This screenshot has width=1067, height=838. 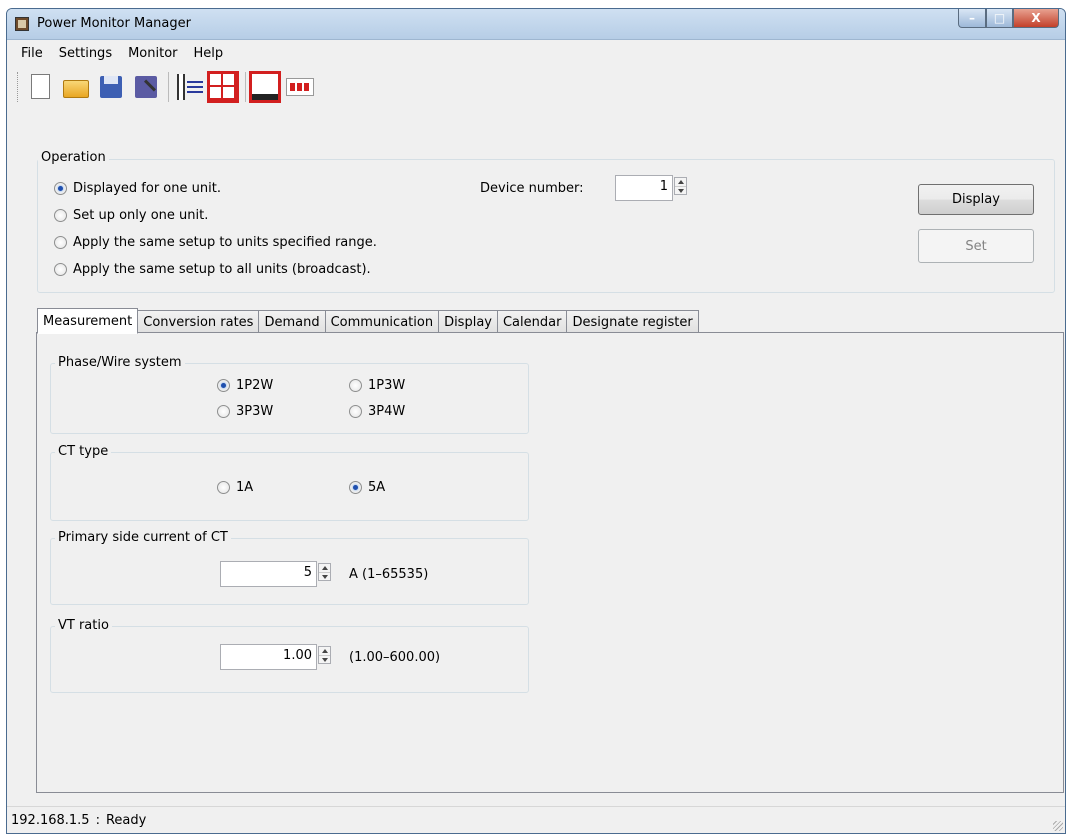 What do you see at coordinates (152, 53) in the screenshot?
I see `menu-monitor: Monitor` at bounding box center [152, 53].